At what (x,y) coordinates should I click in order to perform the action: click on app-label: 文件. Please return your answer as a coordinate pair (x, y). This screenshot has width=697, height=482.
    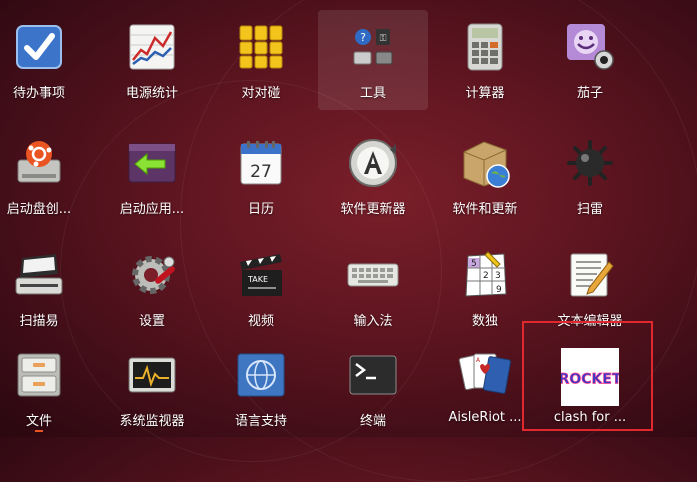
    Looking at the image, I should click on (38, 421).